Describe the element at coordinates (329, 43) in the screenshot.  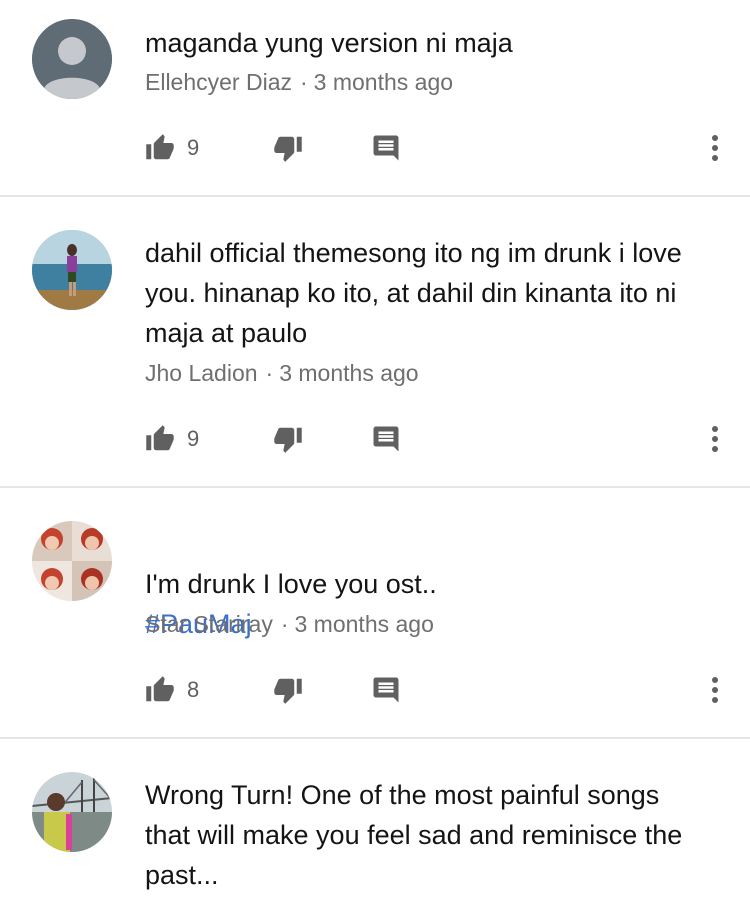
I see `comment-text: maganda yung version ni maja` at that location.